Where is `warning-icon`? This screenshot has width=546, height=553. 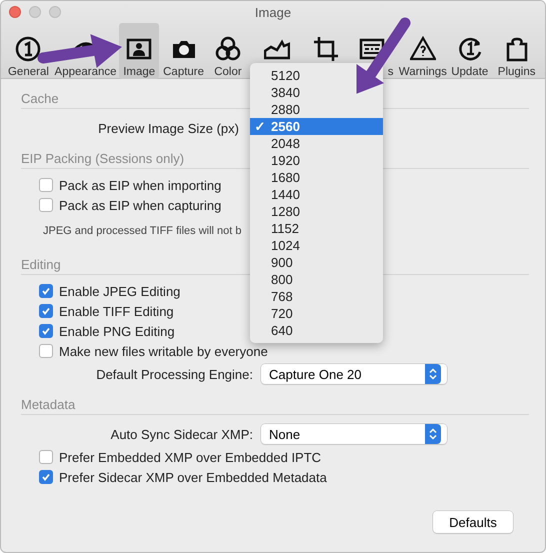 warning-icon is located at coordinates (423, 49).